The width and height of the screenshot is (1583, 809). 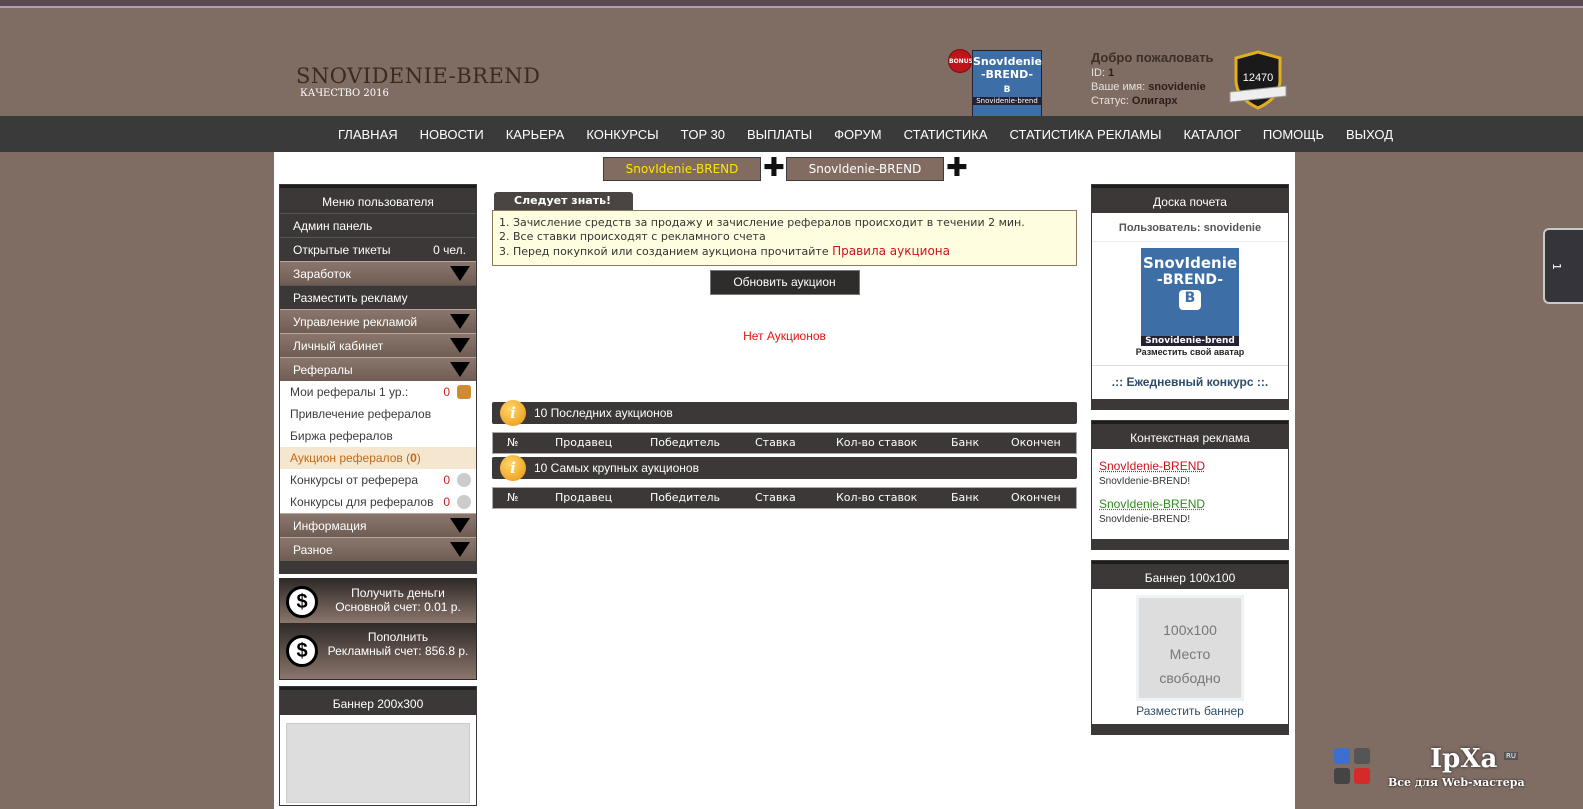 What do you see at coordinates (784, 282) in the screenshot?
I see `refresh-auction-button: Обновить аукцион` at bounding box center [784, 282].